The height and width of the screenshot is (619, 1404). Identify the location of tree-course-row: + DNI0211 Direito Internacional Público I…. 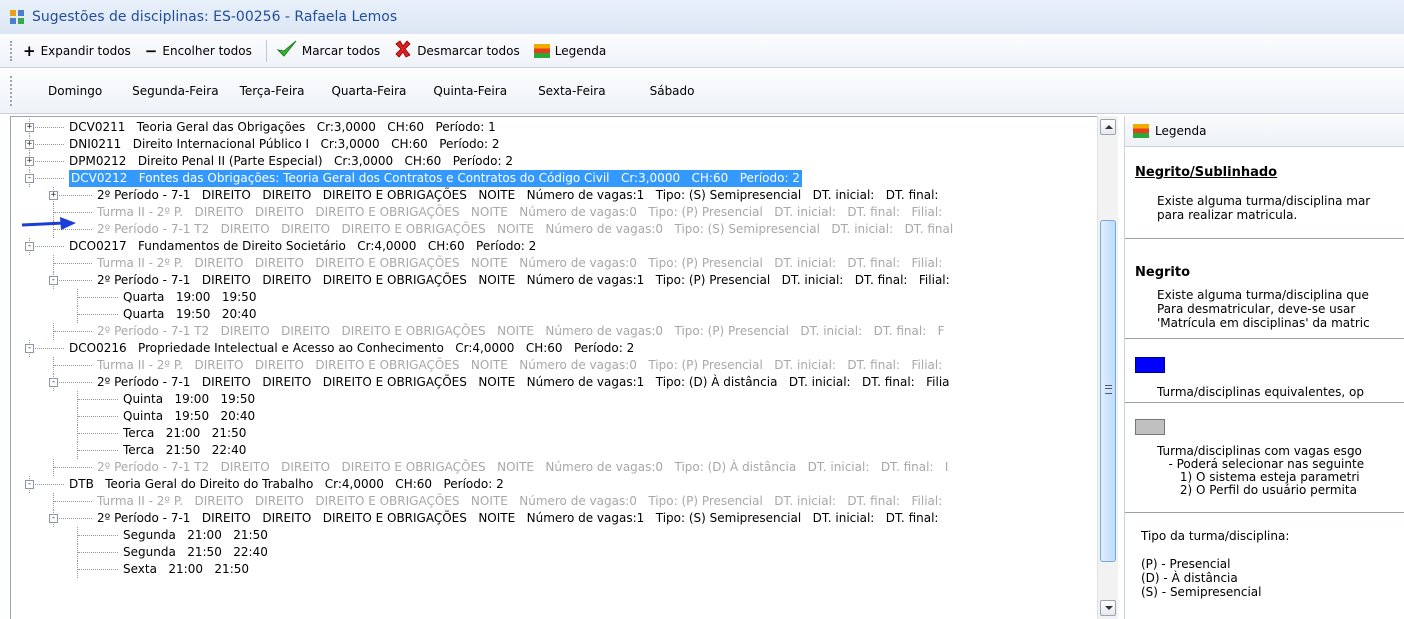
(556, 144).